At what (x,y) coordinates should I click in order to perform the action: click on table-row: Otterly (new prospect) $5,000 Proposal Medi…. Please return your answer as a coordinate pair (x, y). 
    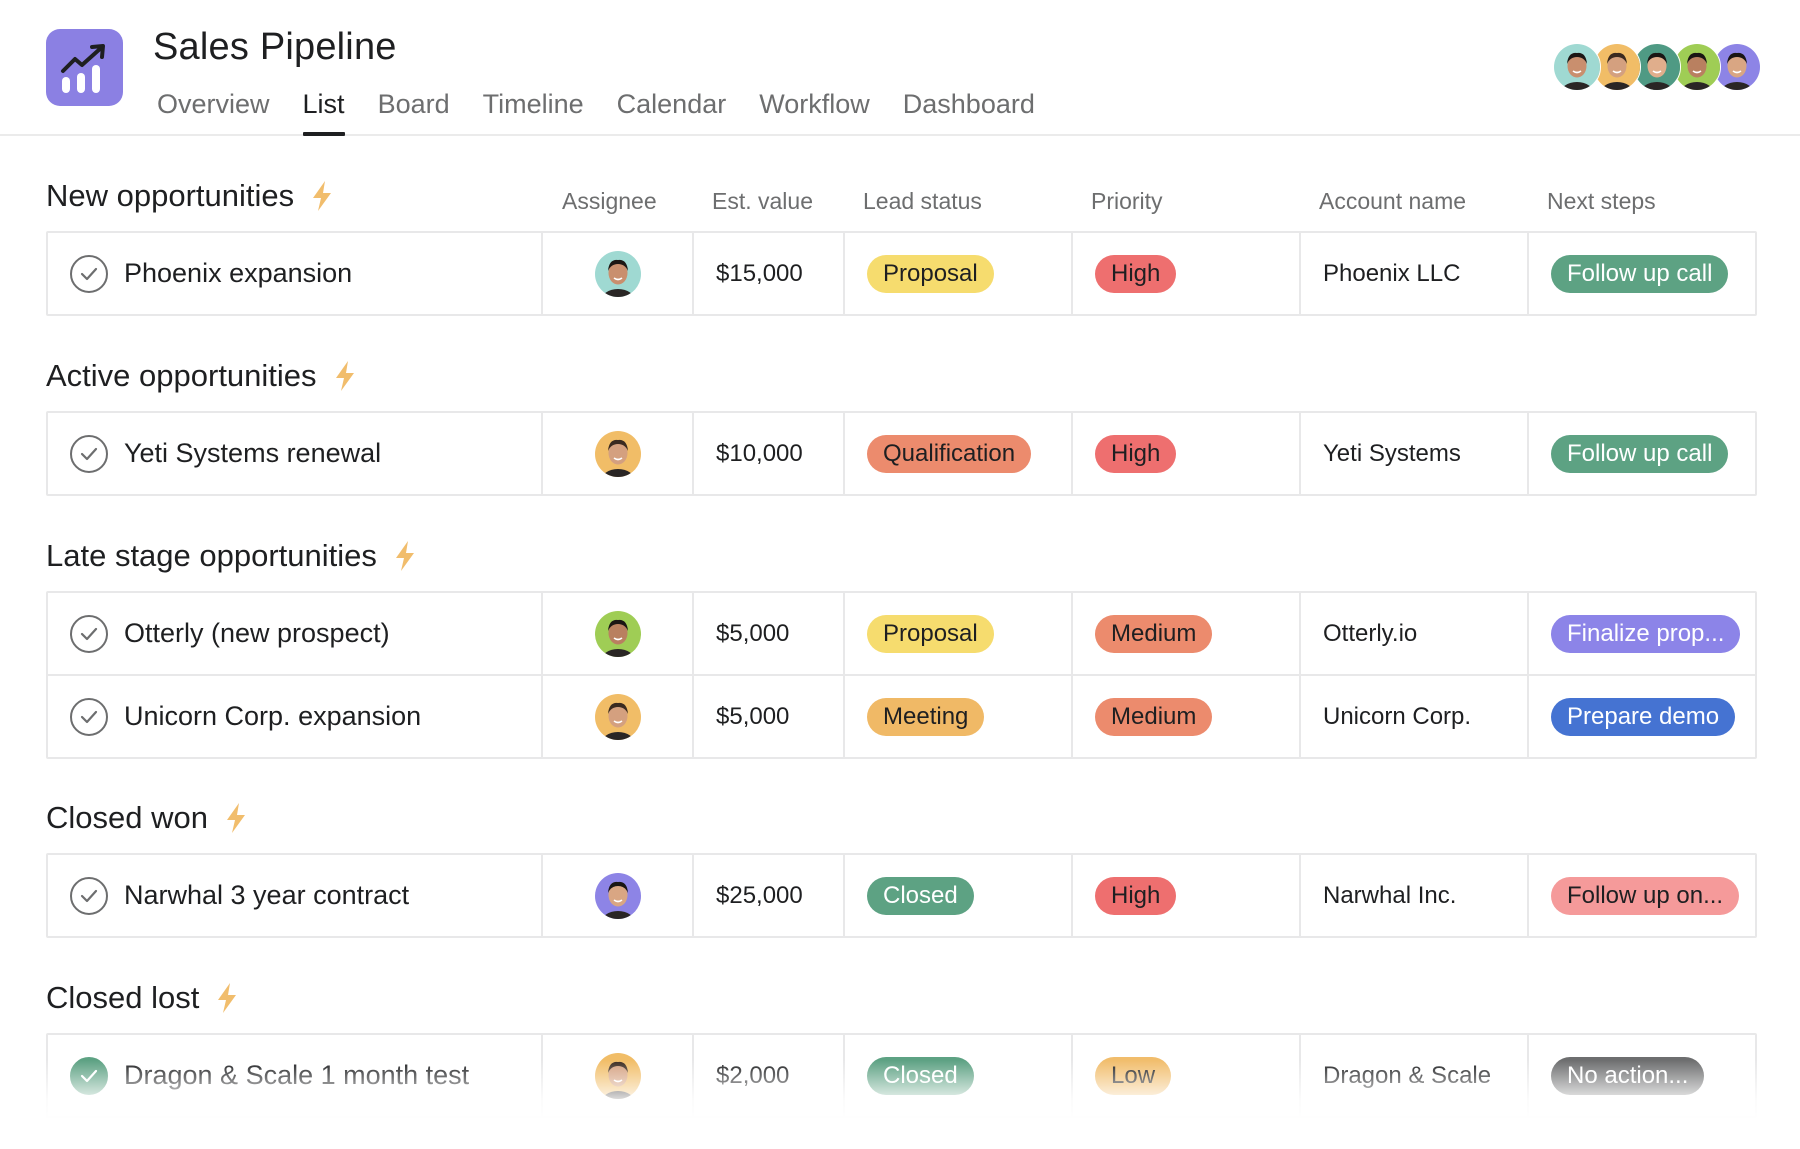
    Looking at the image, I should click on (901, 633).